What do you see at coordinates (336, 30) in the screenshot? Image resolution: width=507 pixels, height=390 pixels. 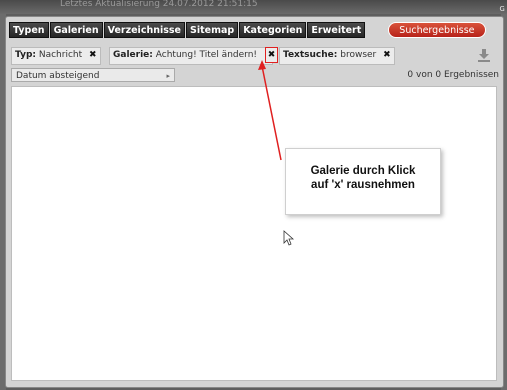 I see `tab-erweitert: Erweitert` at bounding box center [336, 30].